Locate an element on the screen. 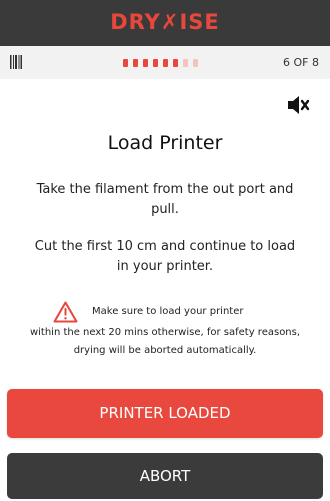 This screenshot has height=501, width=330. progress-dots is located at coordinates (160, 63).